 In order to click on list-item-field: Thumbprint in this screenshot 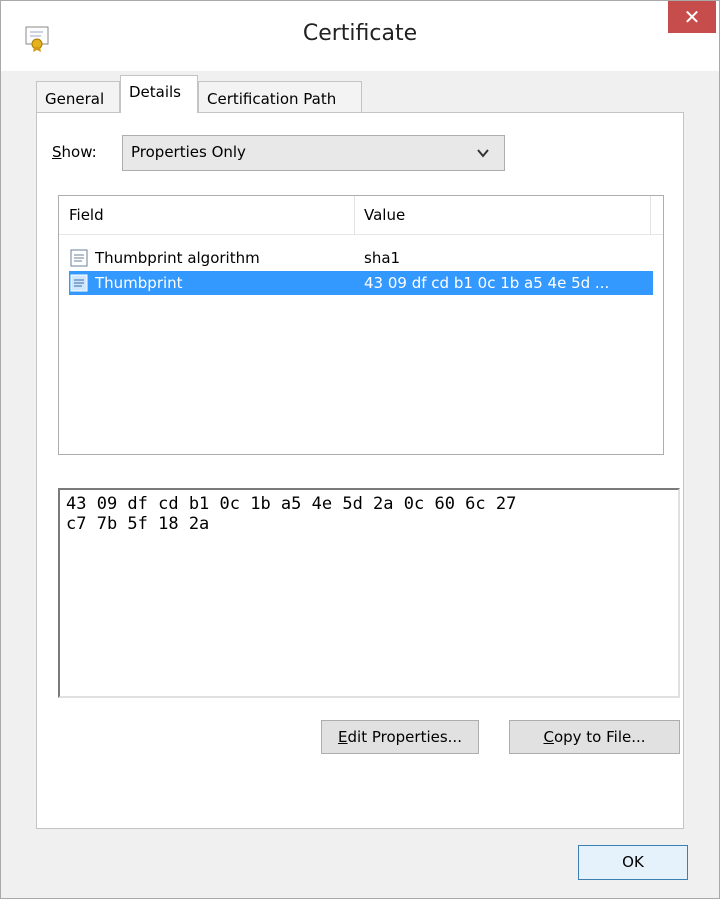, I will do `click(139, 283)`.